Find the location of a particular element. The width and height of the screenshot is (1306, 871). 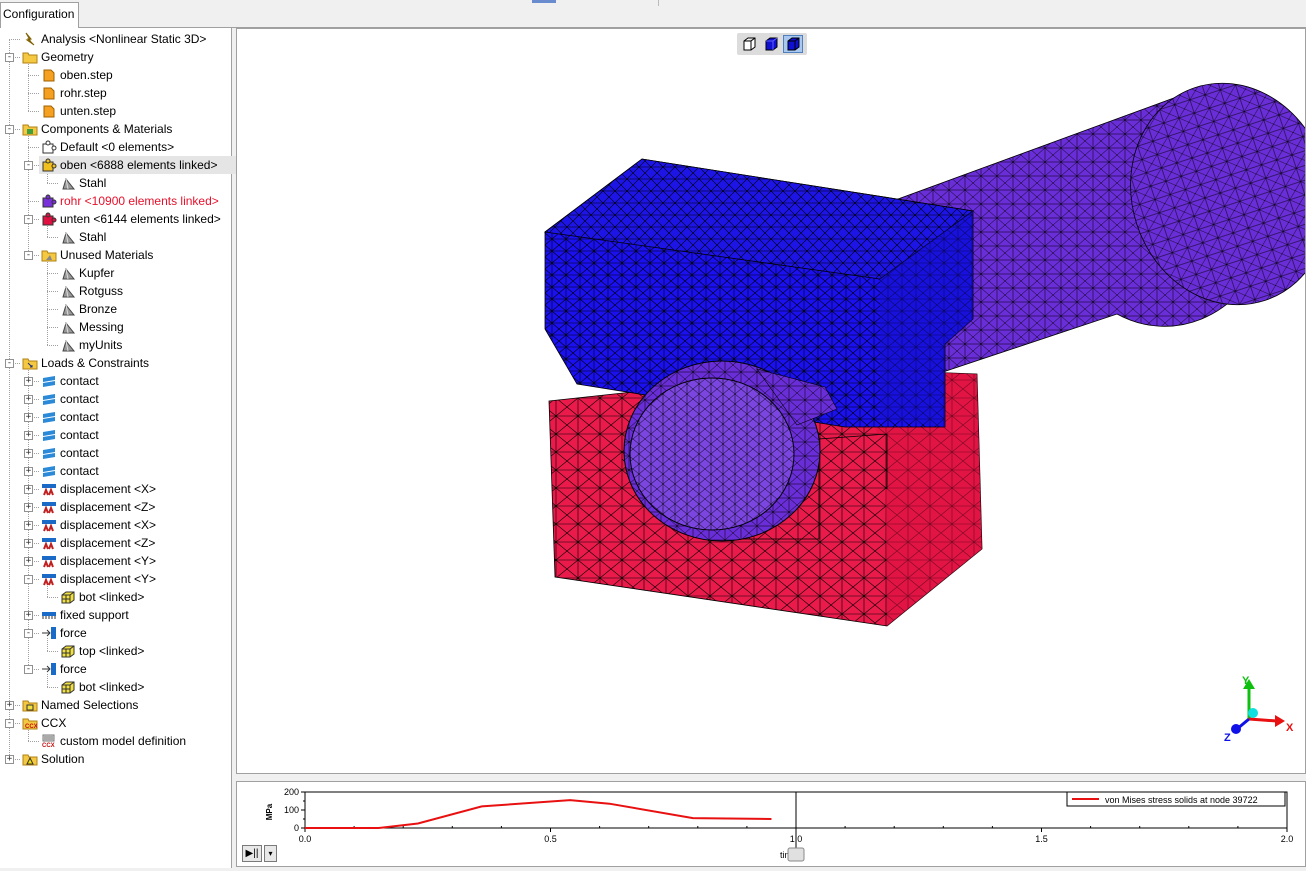

tree-item: Analysis <Nonlinear Static 3D> is located at coordinates (119, 39).